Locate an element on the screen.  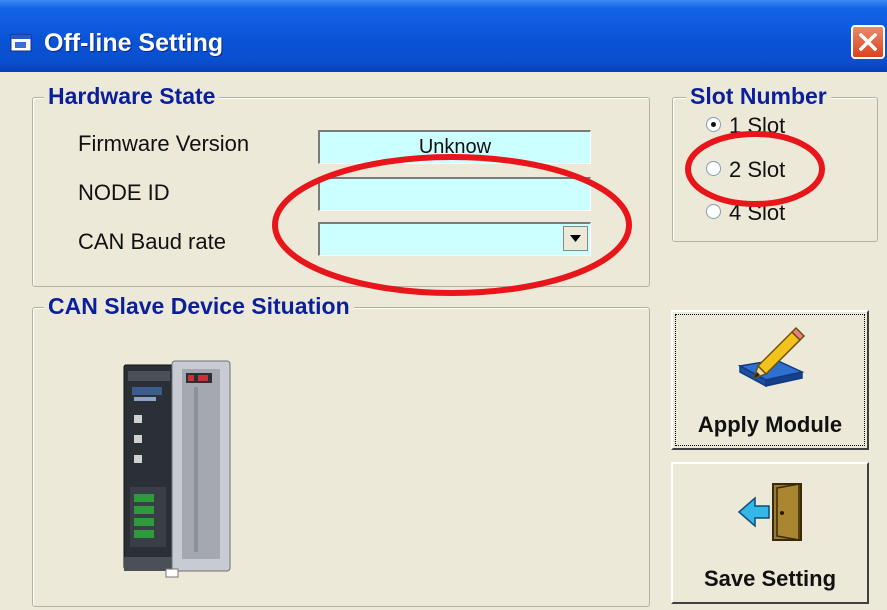
slot-number-legend: Slot Number is located at coordinates (758, 96).